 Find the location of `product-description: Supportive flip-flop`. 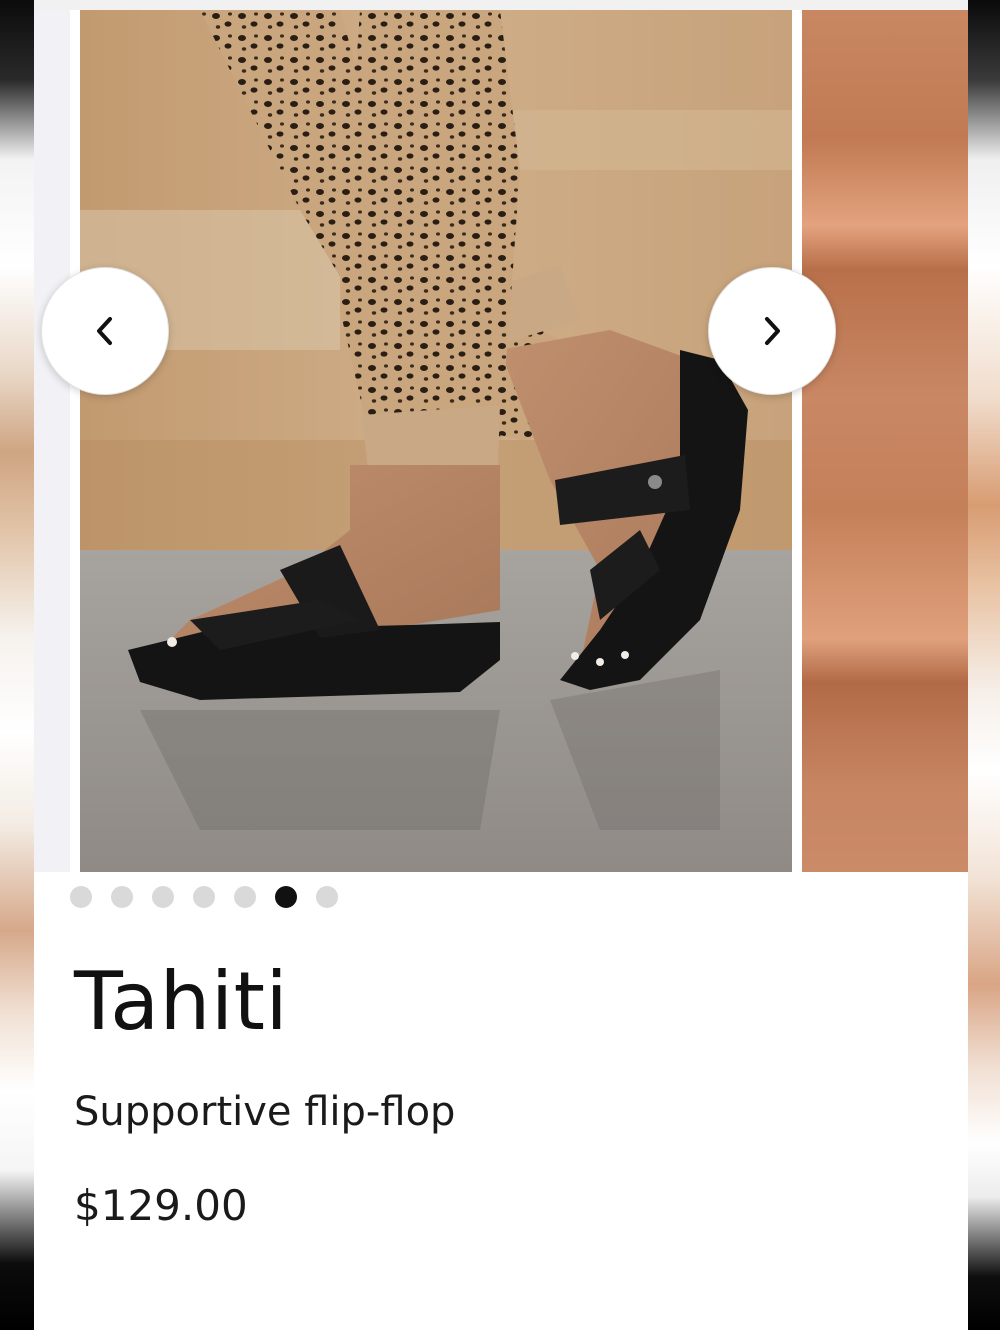

product-description: Supportive flip-flop is located at coordinates (265, 1112).